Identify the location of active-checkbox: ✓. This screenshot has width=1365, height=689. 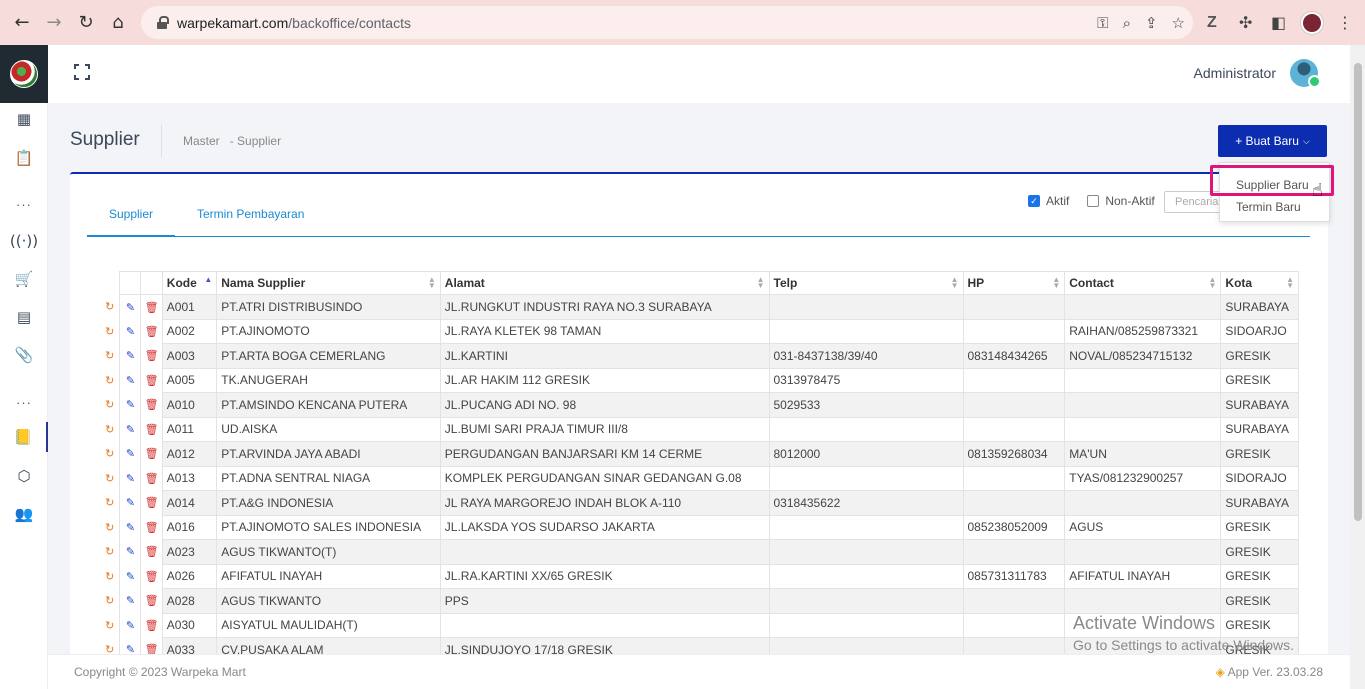
(1034, 201).